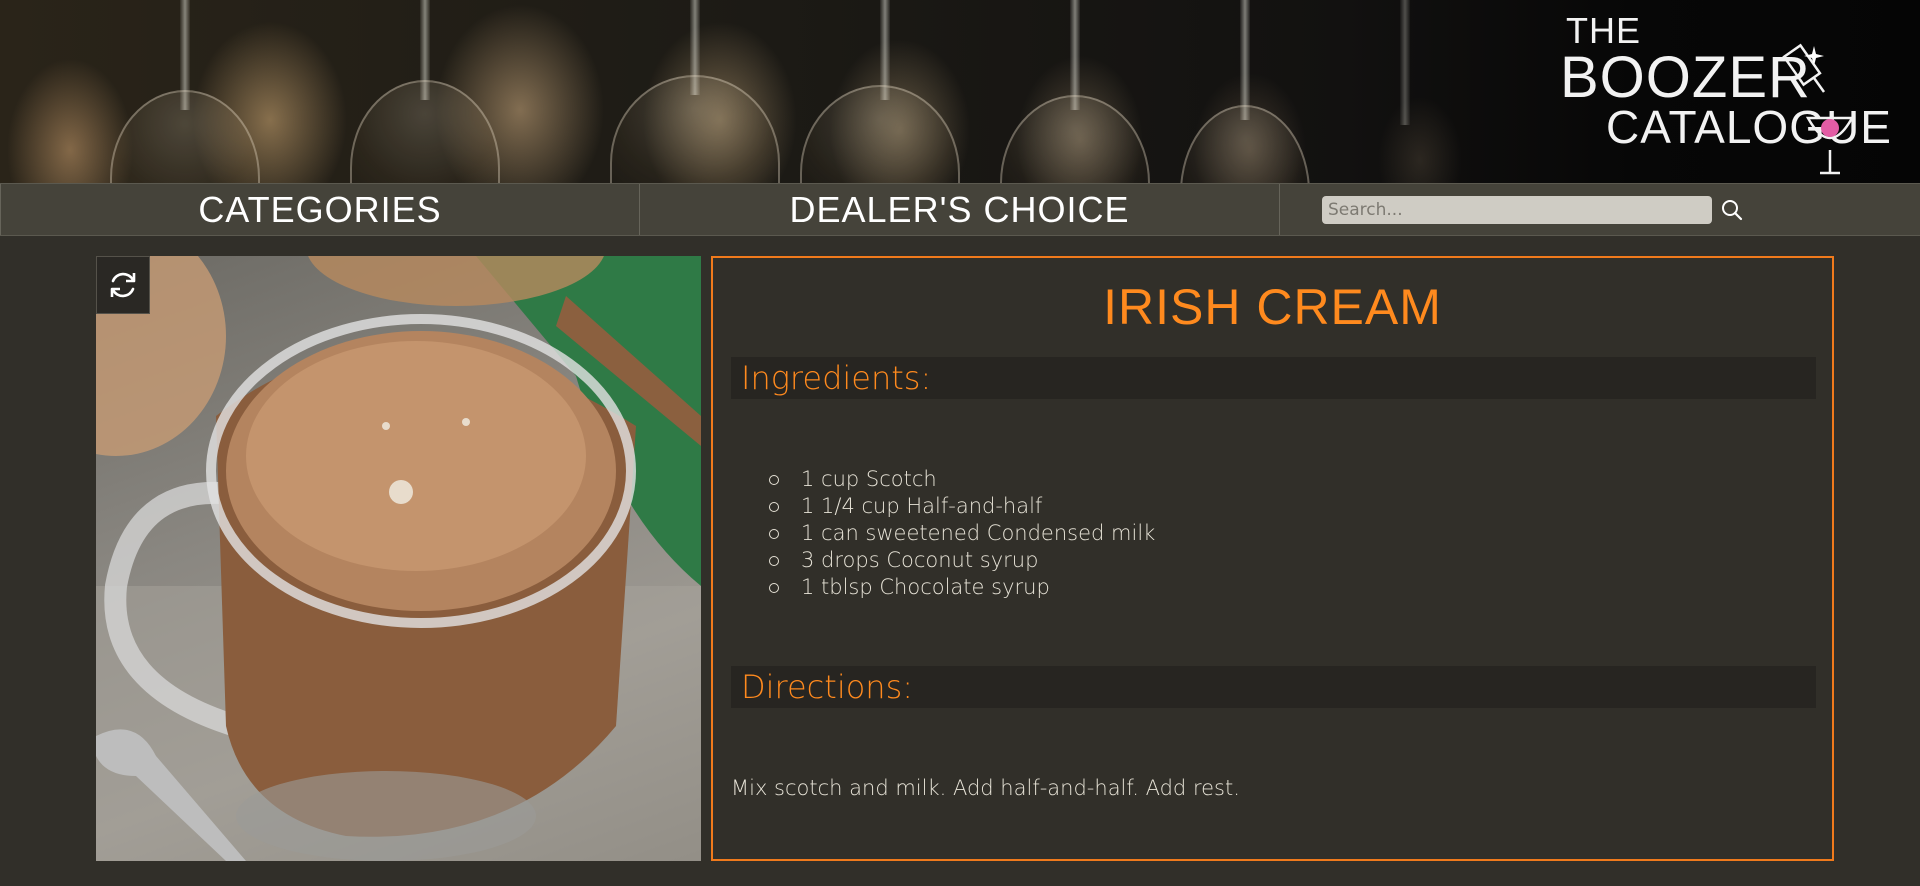 This screenshot has width=1920, height=886. What do you see at coordinates (1273, 378) in the screenshot?
I see `ingredients-heading: Ingredients:` at bounding box center [1273, 378].